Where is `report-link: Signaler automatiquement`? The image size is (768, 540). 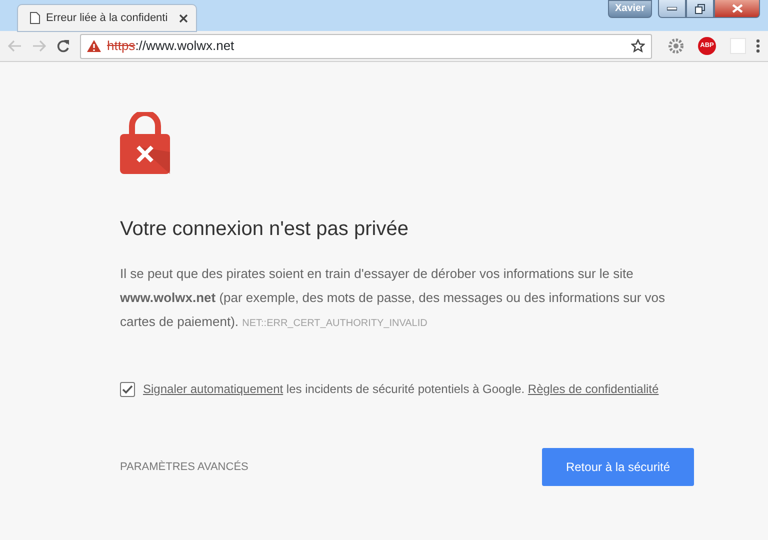 report-link: Signaler automatiquement is located at coordinates (213, 389).